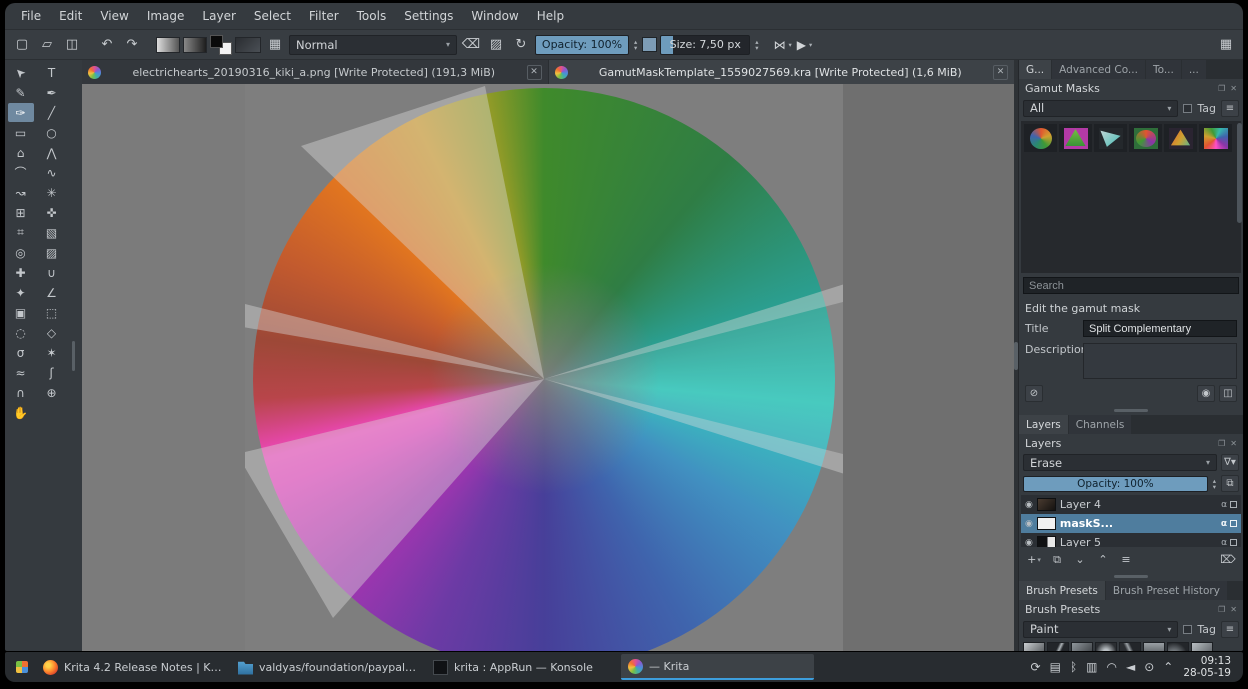 Image resolution: width=1248 pixels, height=689 pixels. I want to click on opacity-spinner: ▴ ▾, so click(635, 44).